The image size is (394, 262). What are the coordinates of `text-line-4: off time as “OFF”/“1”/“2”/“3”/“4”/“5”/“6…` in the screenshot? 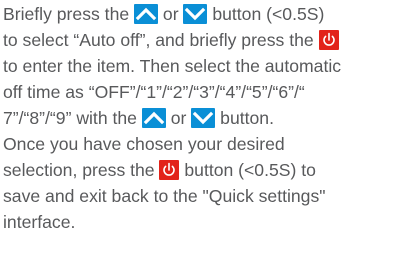 It's located at (154, 92).